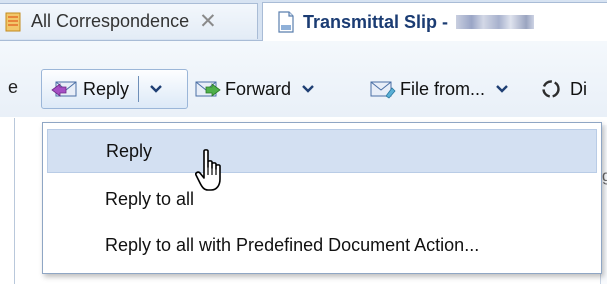 This screenshot has height=284, width=607. I want to click on reply-button-label: Reply, so click(106, 88).